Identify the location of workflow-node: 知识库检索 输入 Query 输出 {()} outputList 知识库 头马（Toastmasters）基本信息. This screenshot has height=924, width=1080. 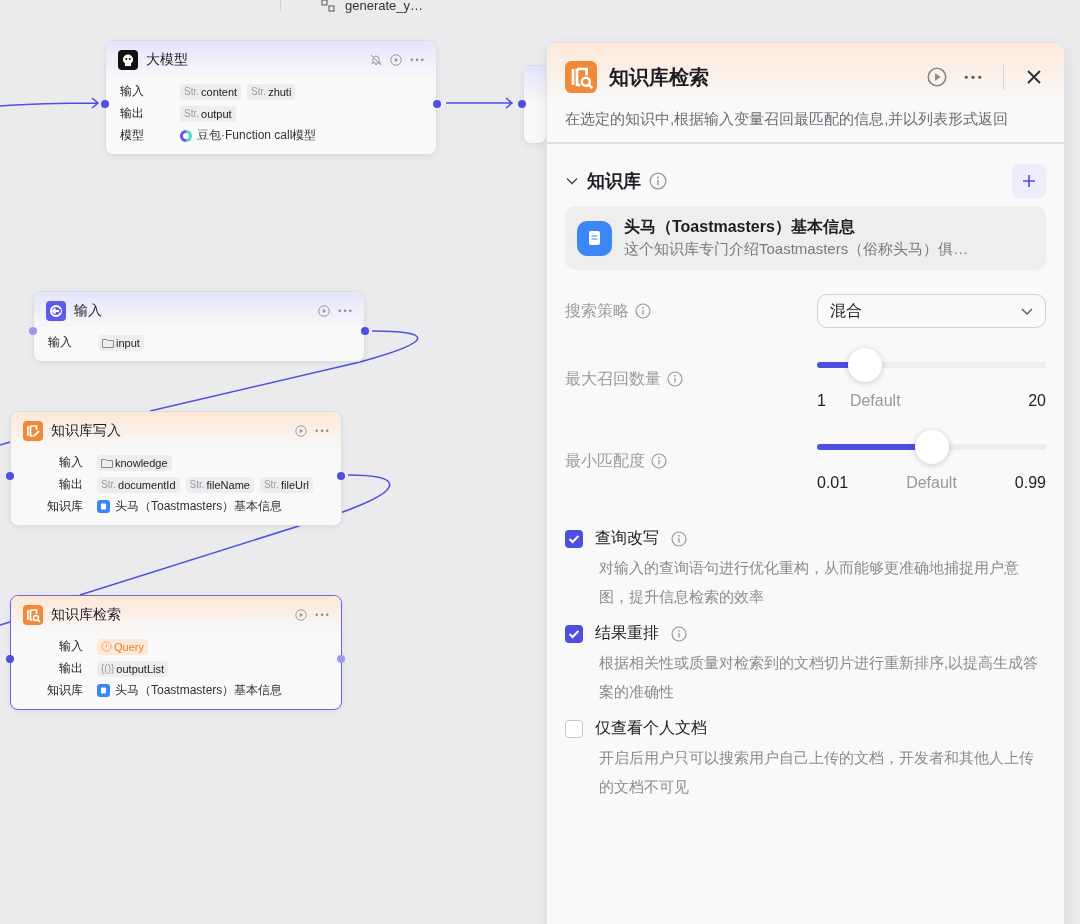
(176, 652).